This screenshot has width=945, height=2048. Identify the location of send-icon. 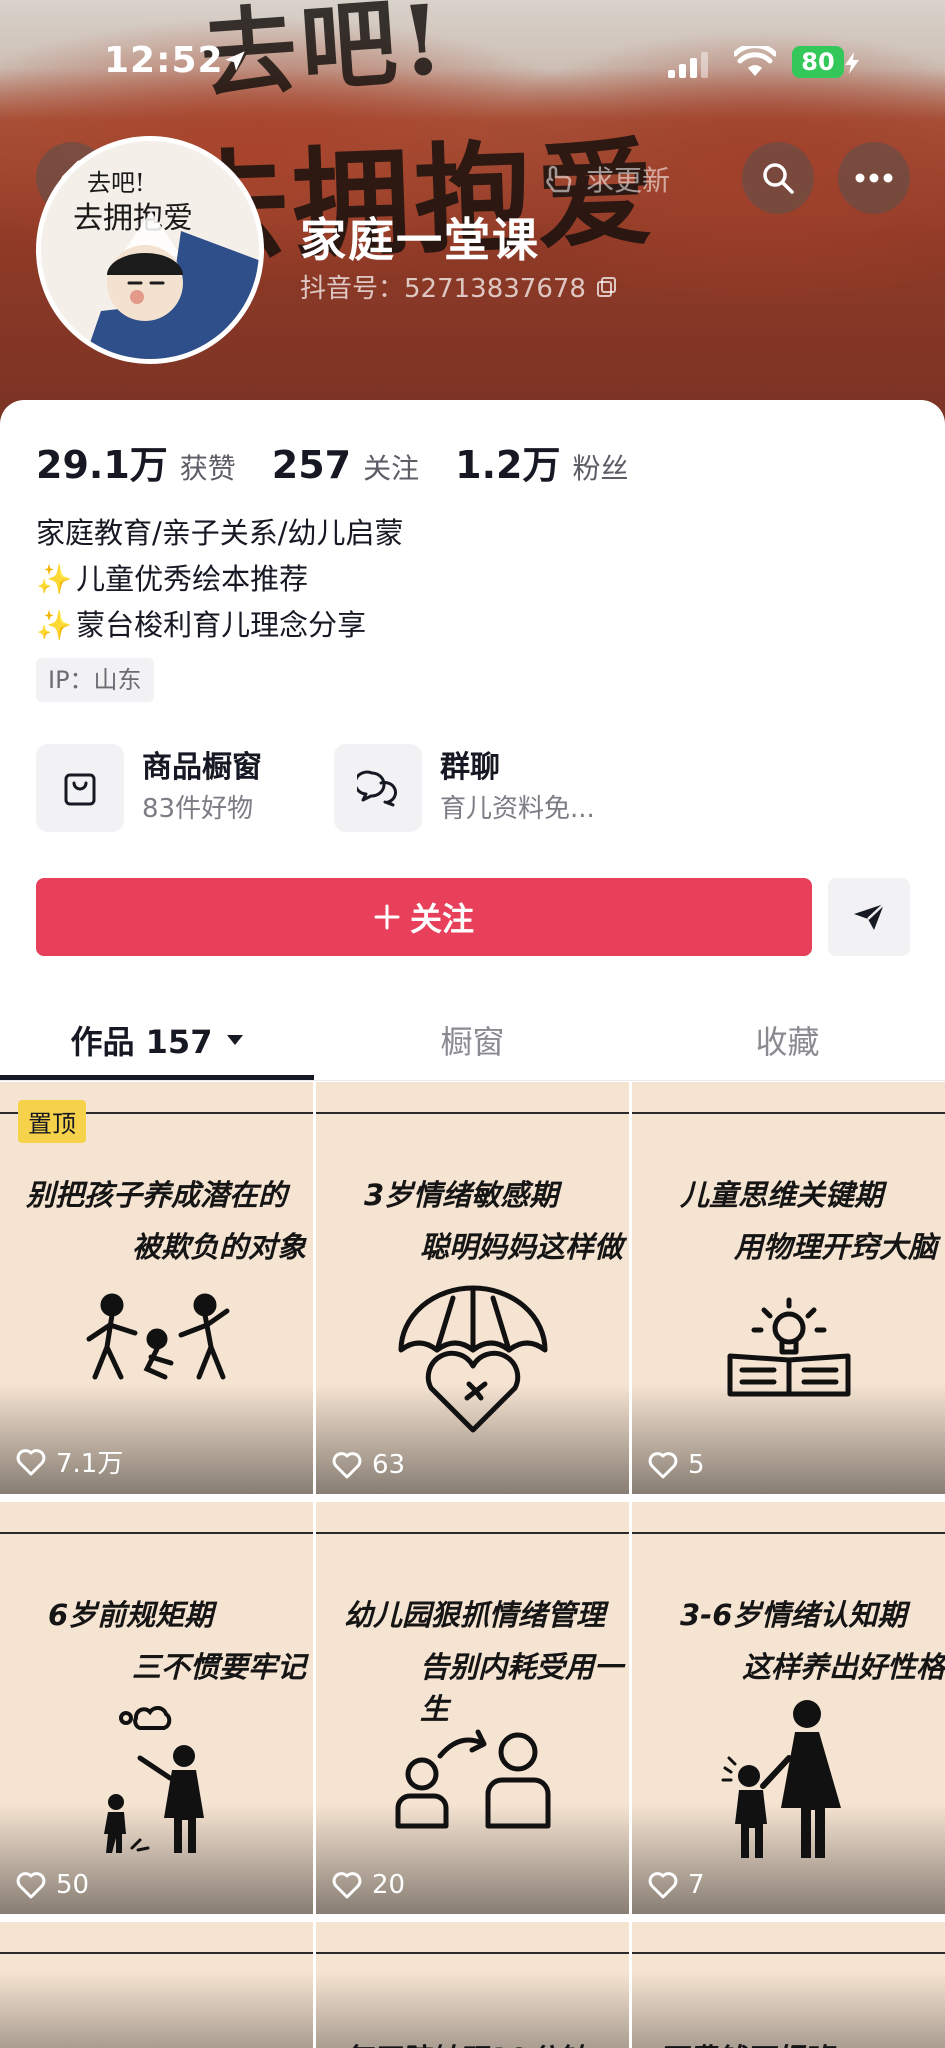
(869, 916).